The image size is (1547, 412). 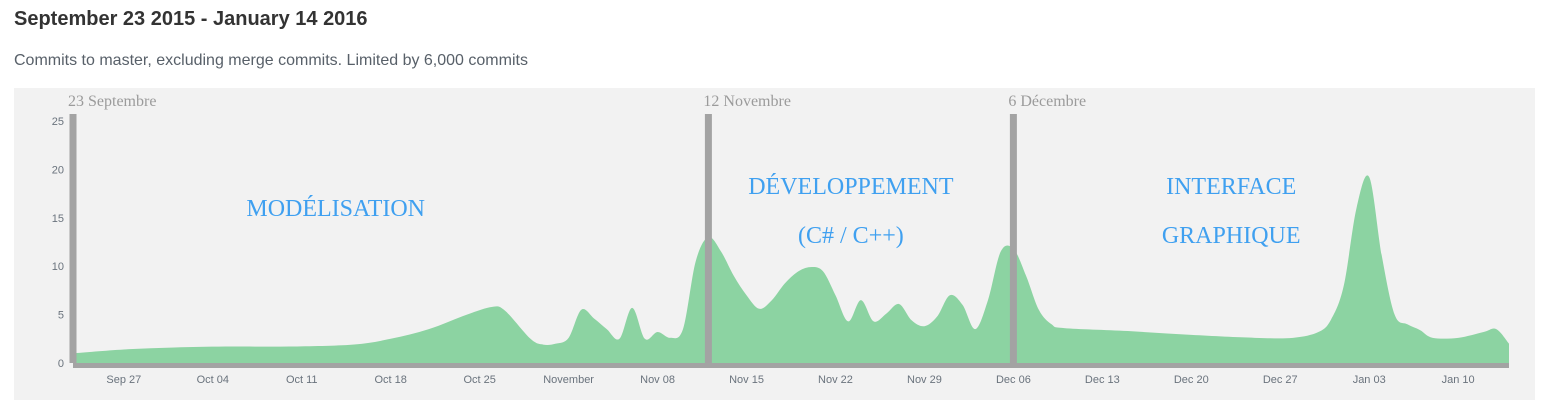 What do you see at coordinates (1191, 380) in the screenshot?
I see `x-tick-label: Dec 20` at bounding box center [1191, 380].